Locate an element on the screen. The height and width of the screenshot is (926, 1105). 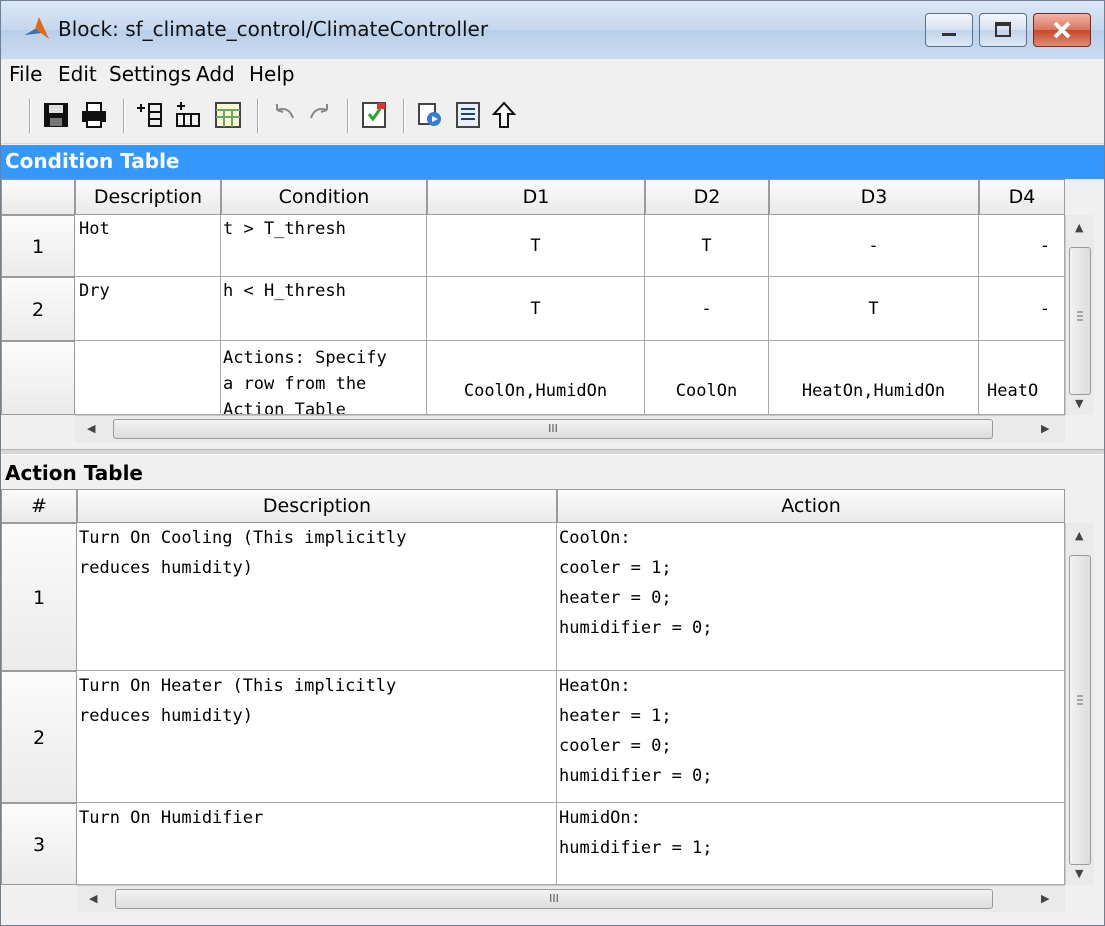
action-description-cell: Turn On Humidifier is located at coordinates (317, 844).